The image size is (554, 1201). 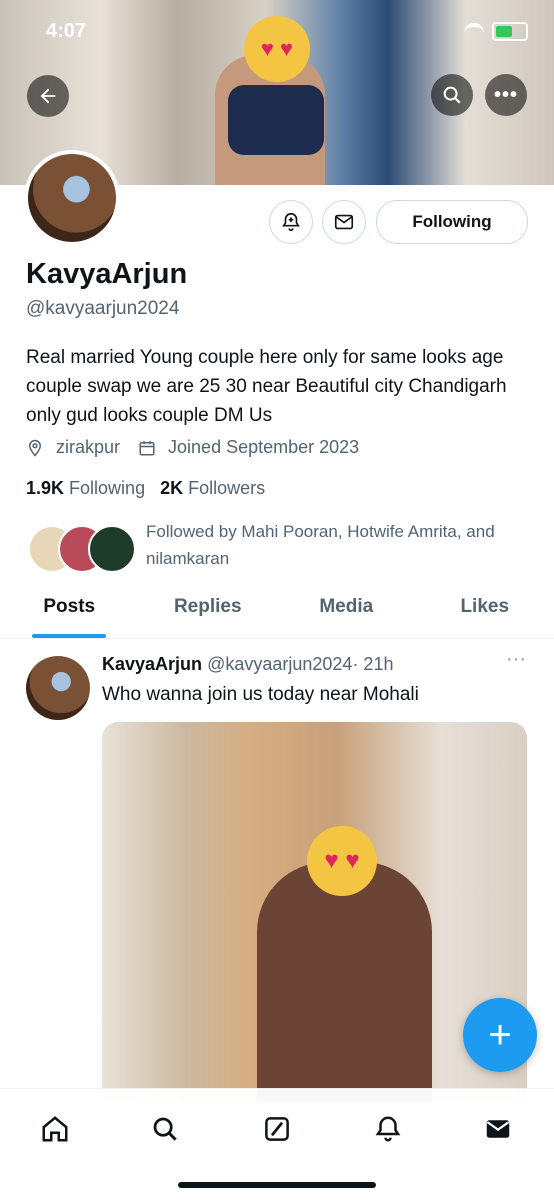 What do you see at coordinates (85, 488) in the screenshot?
I see `following-link: 1.9K Following` at bounding box center [85, 488].